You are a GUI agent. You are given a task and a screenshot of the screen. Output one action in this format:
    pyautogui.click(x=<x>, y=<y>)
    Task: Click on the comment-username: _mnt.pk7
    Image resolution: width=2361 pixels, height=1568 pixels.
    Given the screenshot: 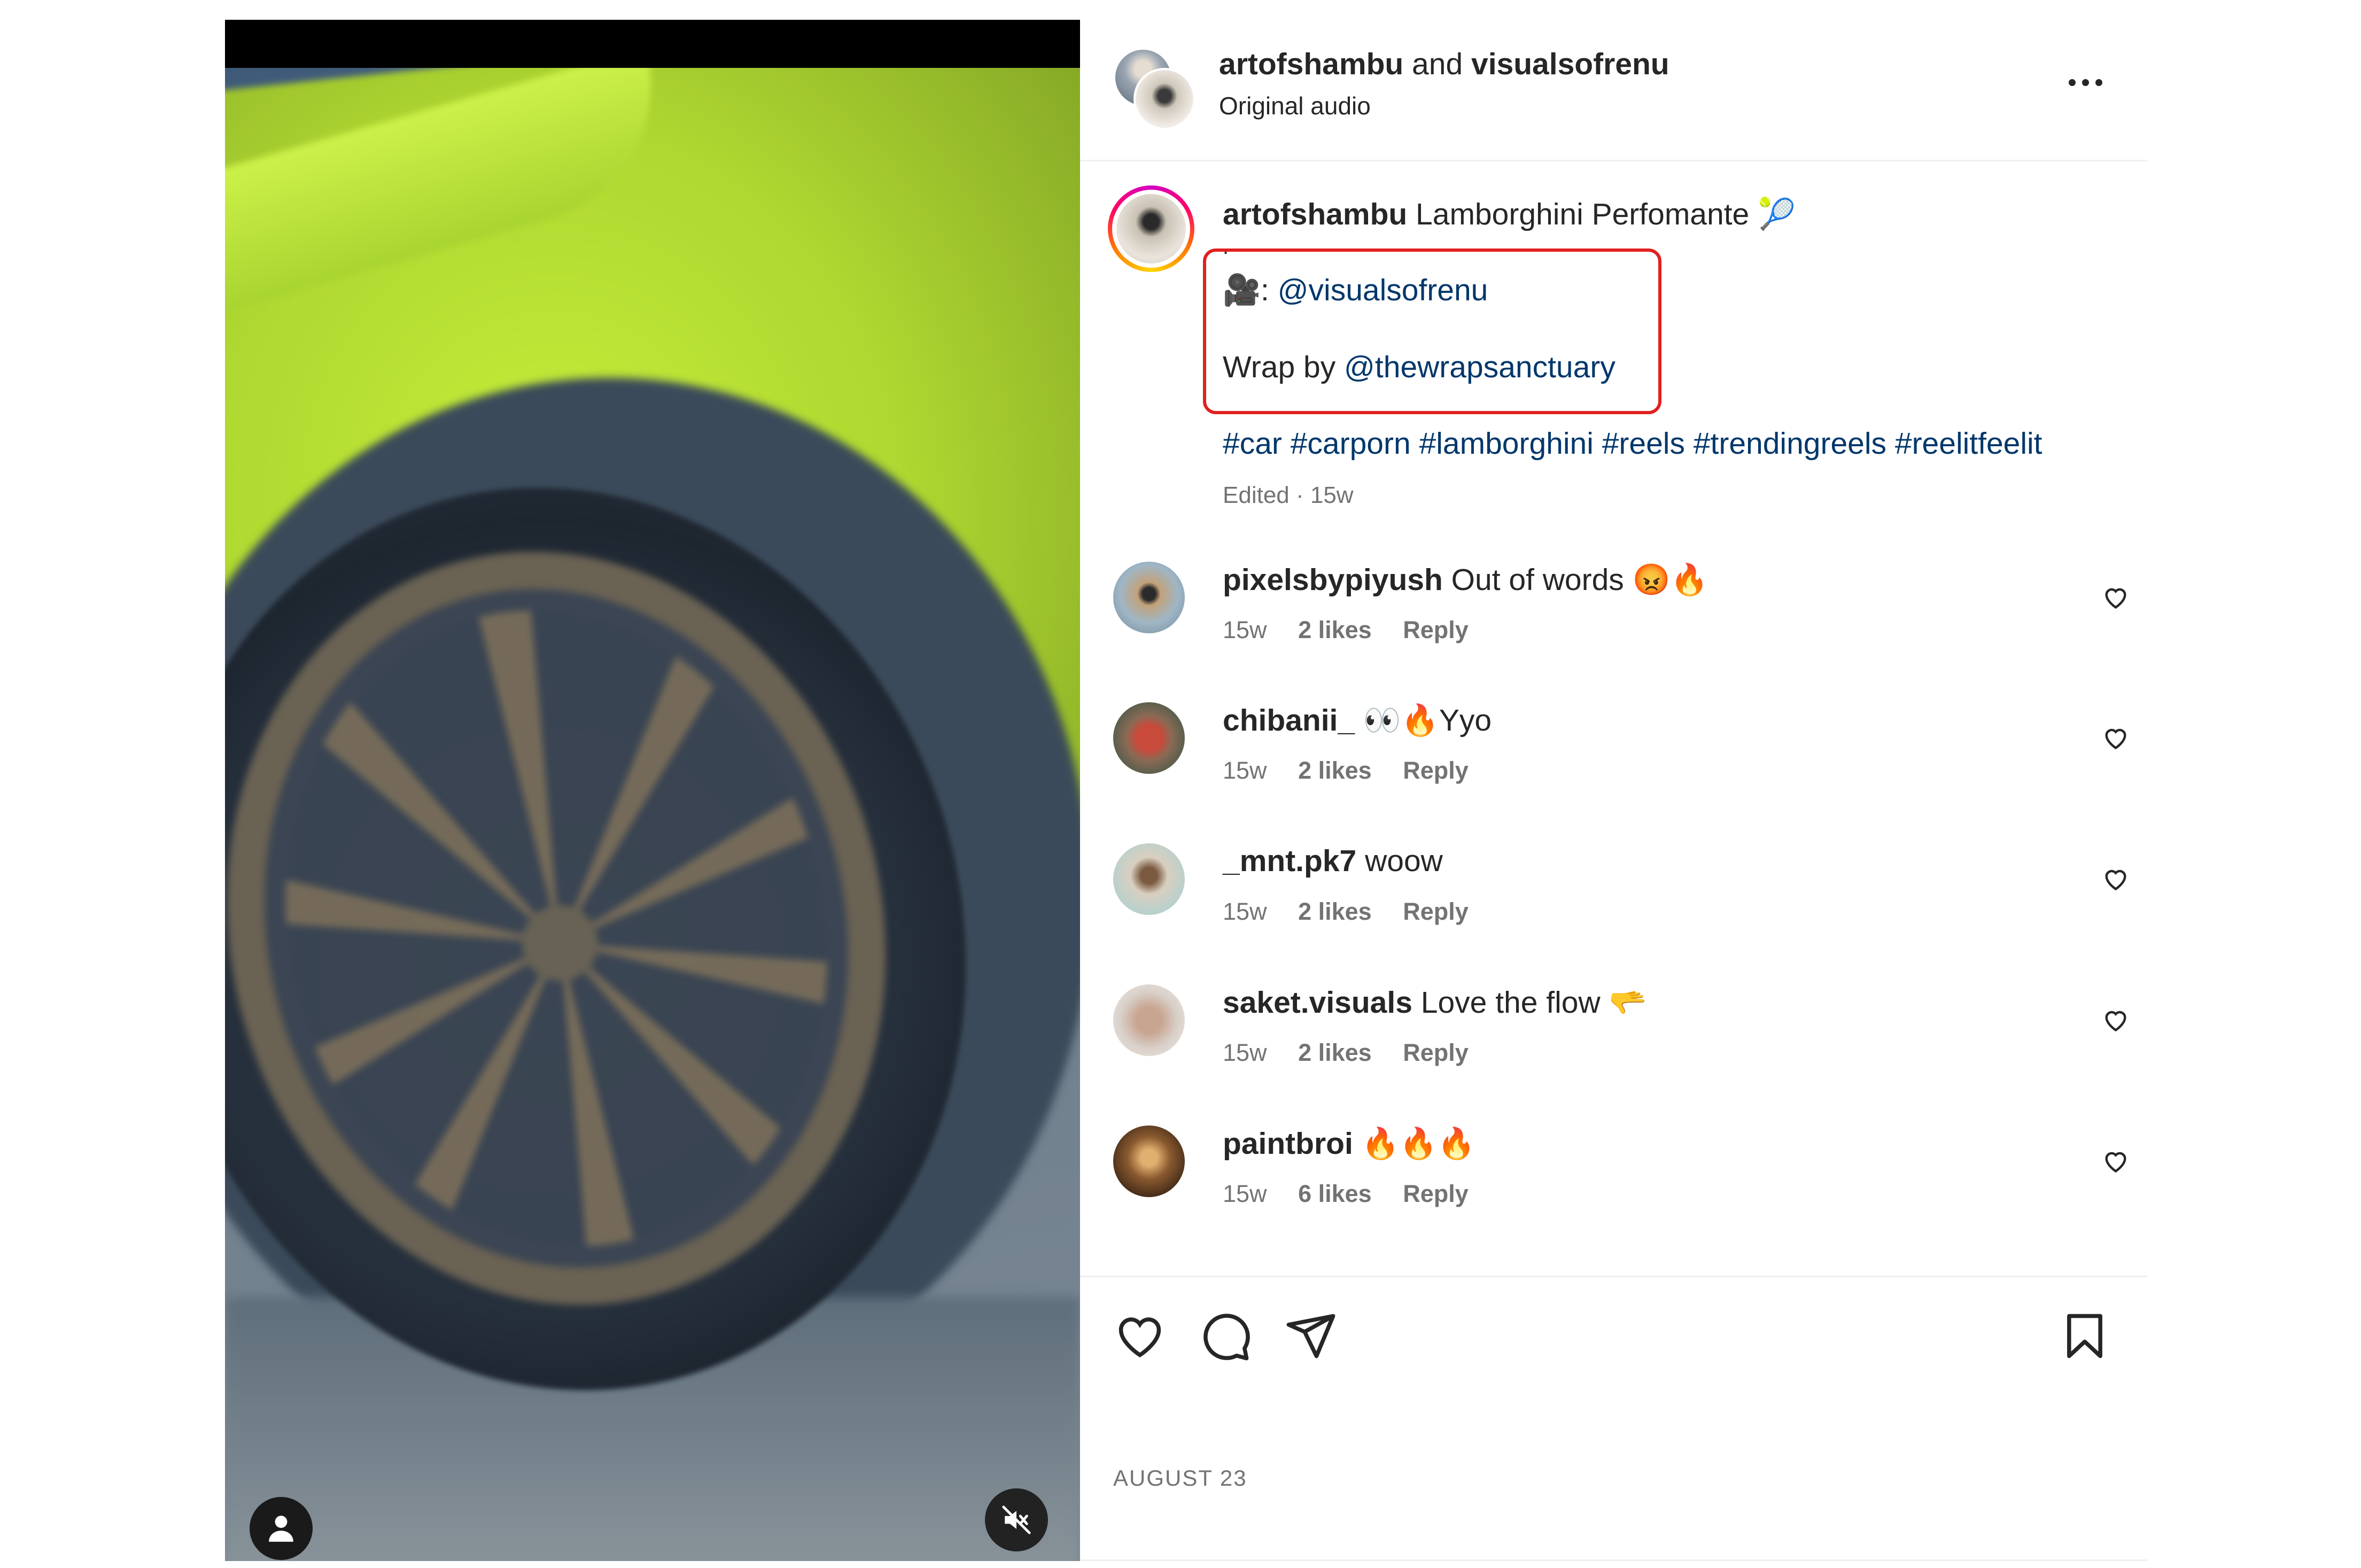 What is the action you would take?
    pyautogui.click(x=1289, y=861)
    